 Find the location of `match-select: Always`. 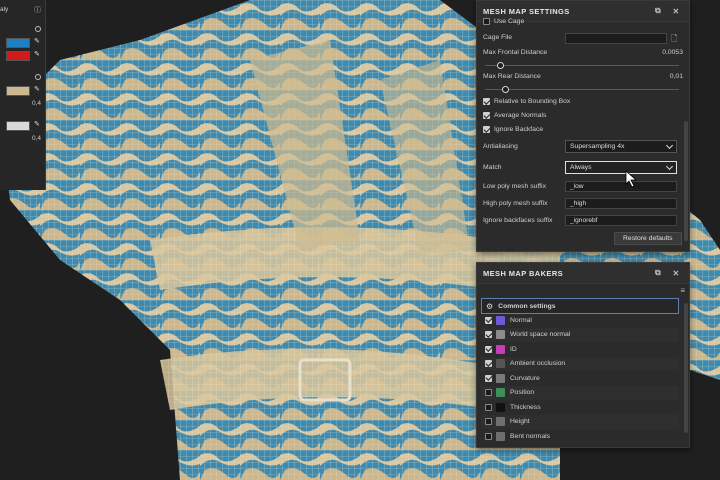

match-select: Always is located at coordinates (621, 167).